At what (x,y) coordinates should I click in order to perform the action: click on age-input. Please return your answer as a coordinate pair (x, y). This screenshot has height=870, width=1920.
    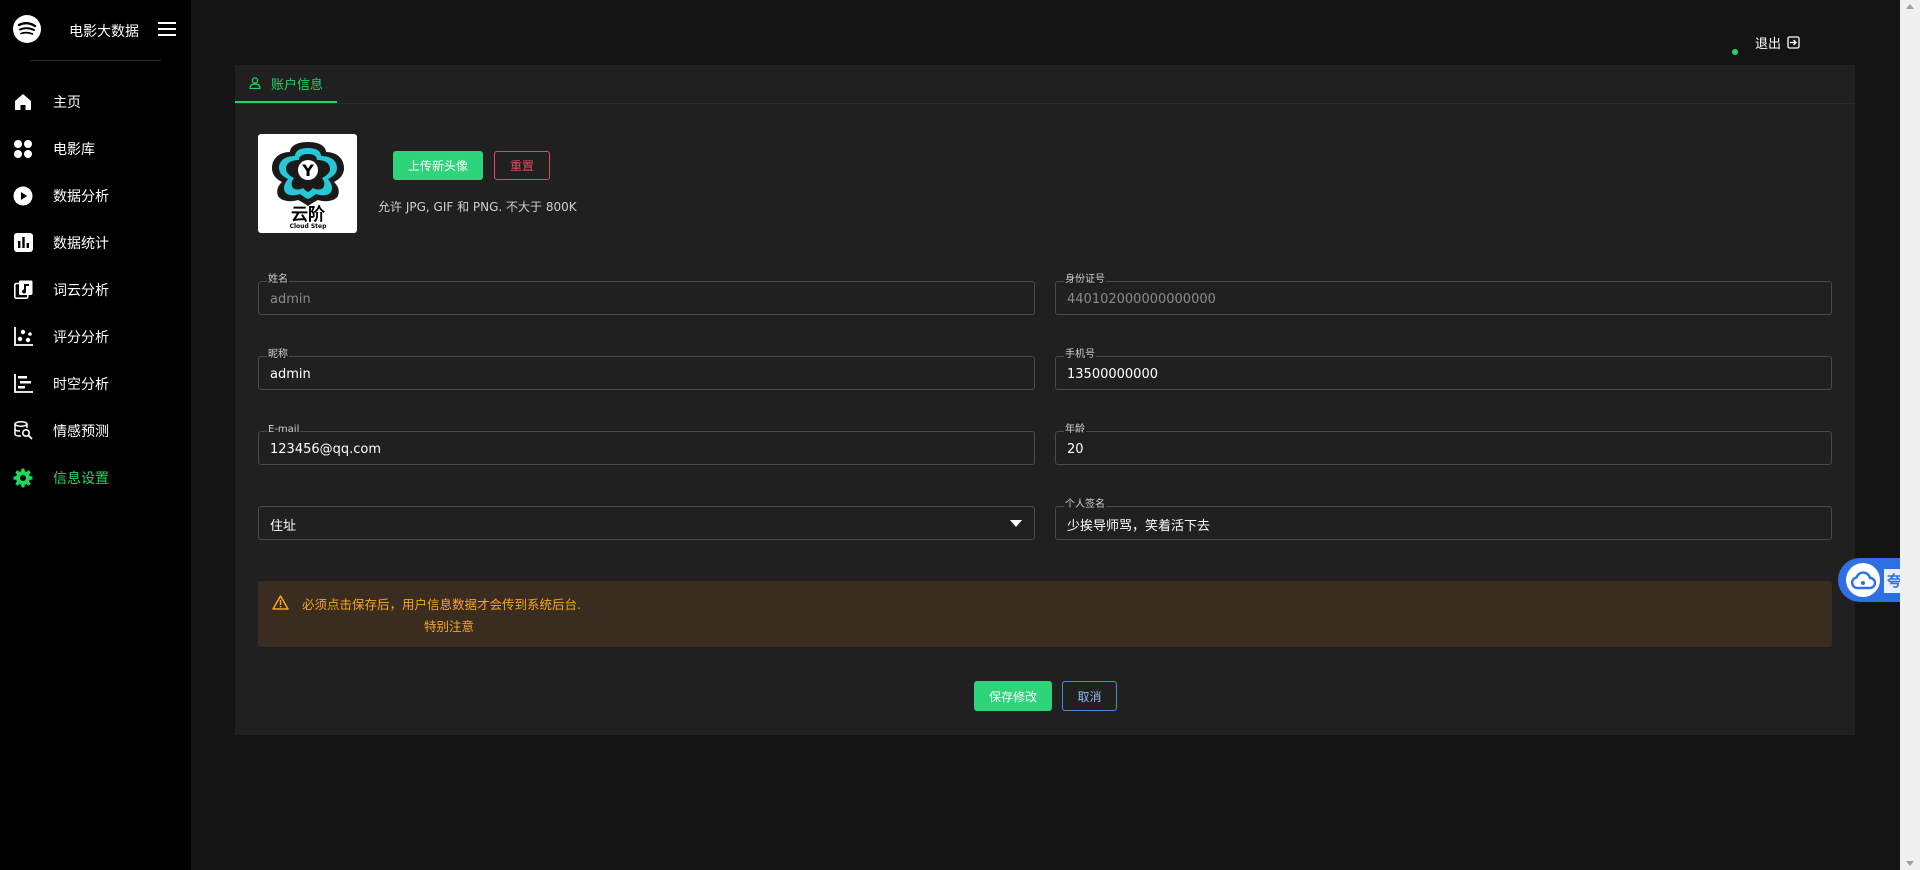
    Looking at the image, I should click on (1437, 449).